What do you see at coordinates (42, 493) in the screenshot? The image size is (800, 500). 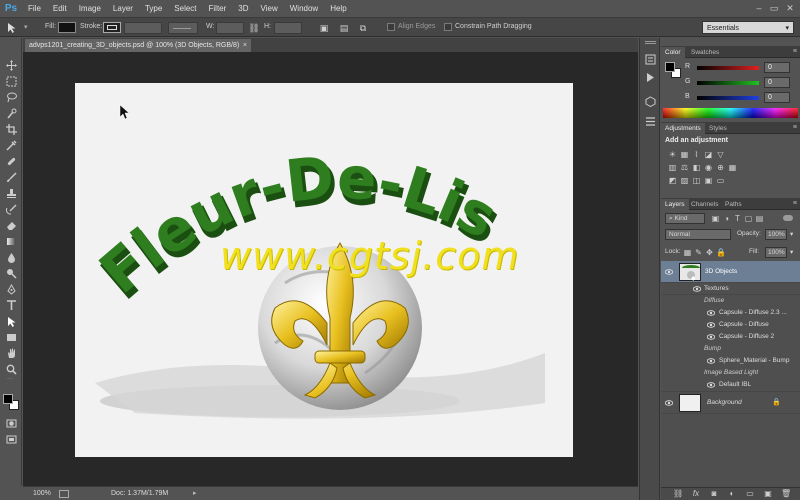 I see `zoom-level: 100%` at bounding box center [42, 493].